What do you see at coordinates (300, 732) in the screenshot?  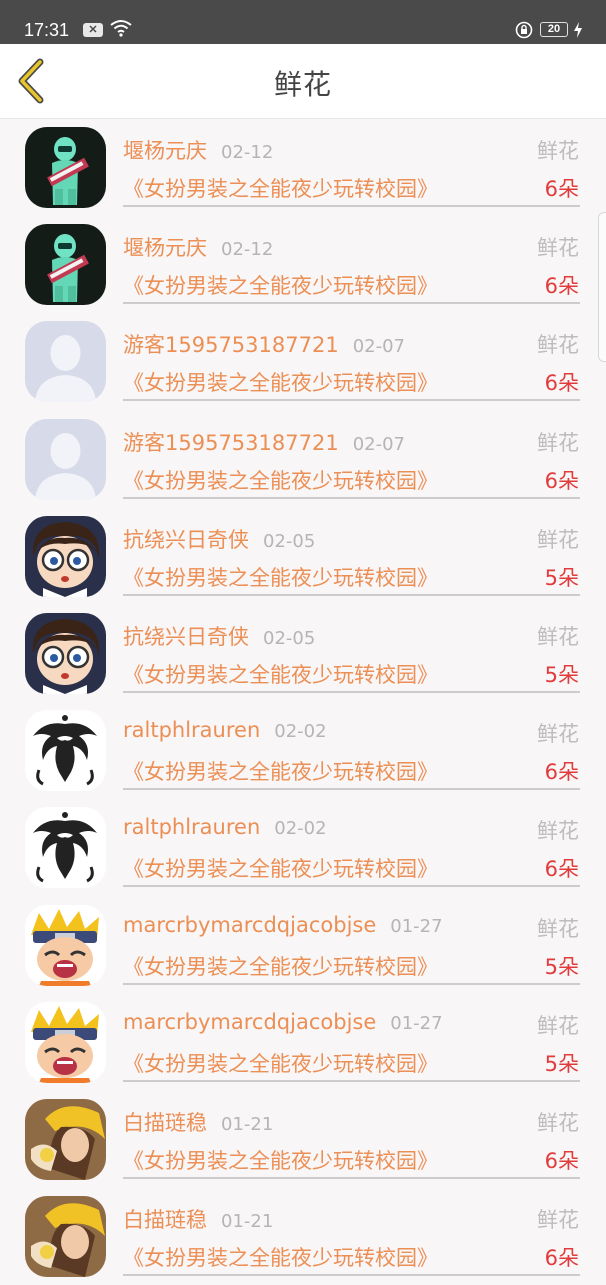 I see `gift-date: 02-02` at bounding box center [300, 732].